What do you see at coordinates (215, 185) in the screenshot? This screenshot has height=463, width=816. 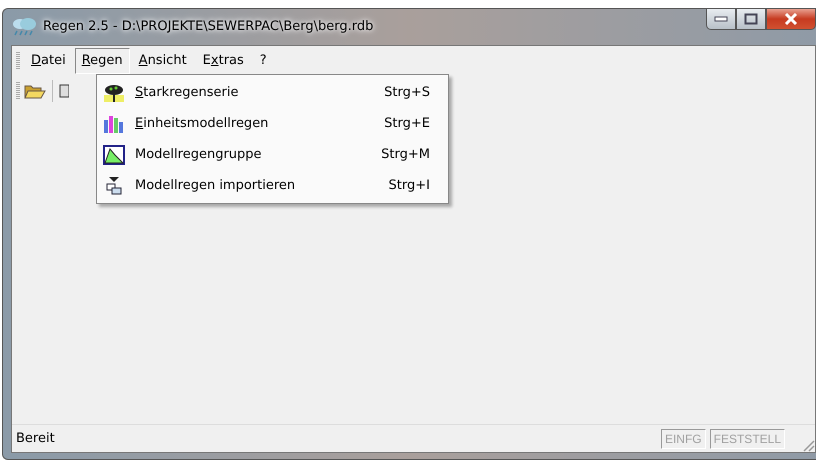 I see `entry-label: Modellregen importieren` at bounding box center [215, 185].